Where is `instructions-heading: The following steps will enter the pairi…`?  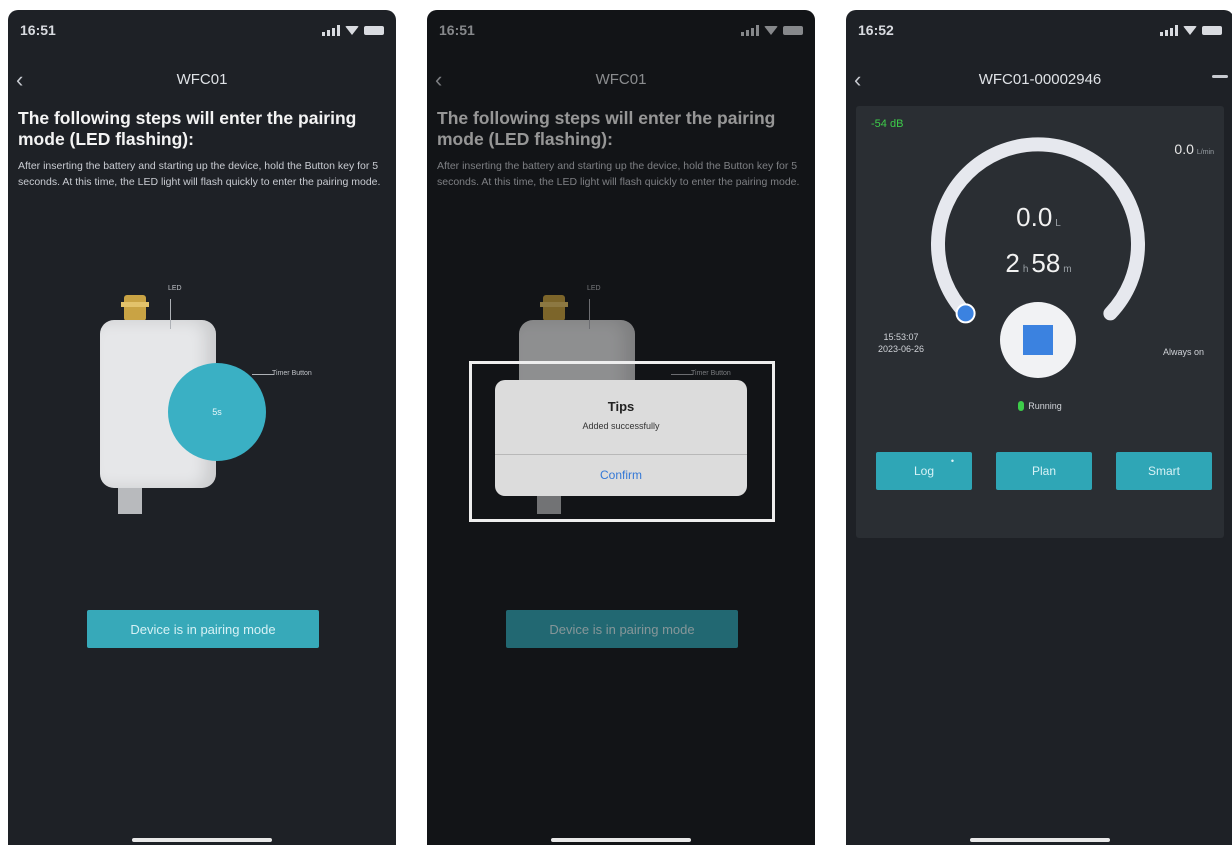
instructions-heading: The following steps will enter the pairi… is located at coordinates (187, 128).